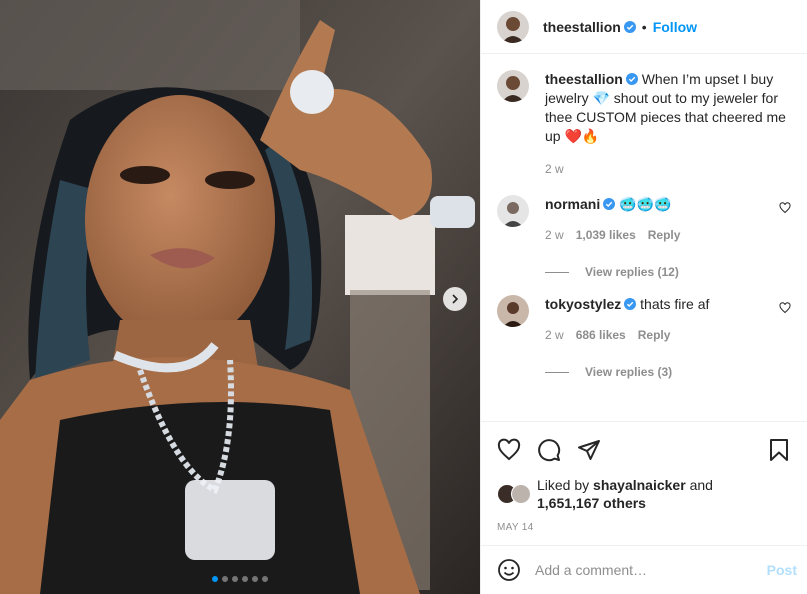 This screenshot has width=807, height=594. What do you see at coordinates (601, 98) in the screenshot?
I see `gem-emoji: 💎` at bounding box center [601, 98].